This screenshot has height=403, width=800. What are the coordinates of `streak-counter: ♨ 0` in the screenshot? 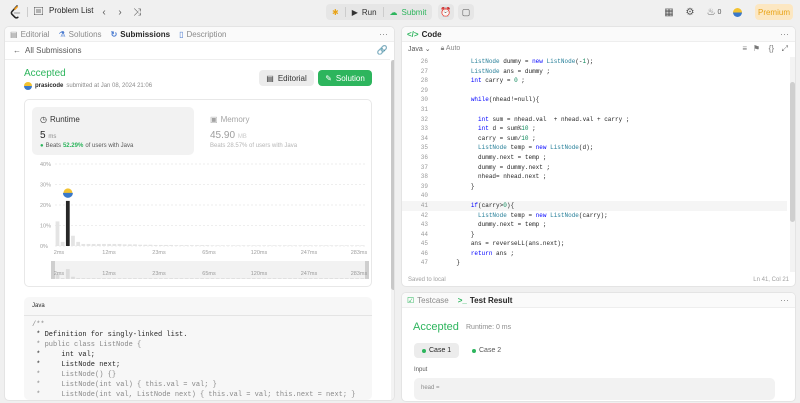 It's located at (714, 12).